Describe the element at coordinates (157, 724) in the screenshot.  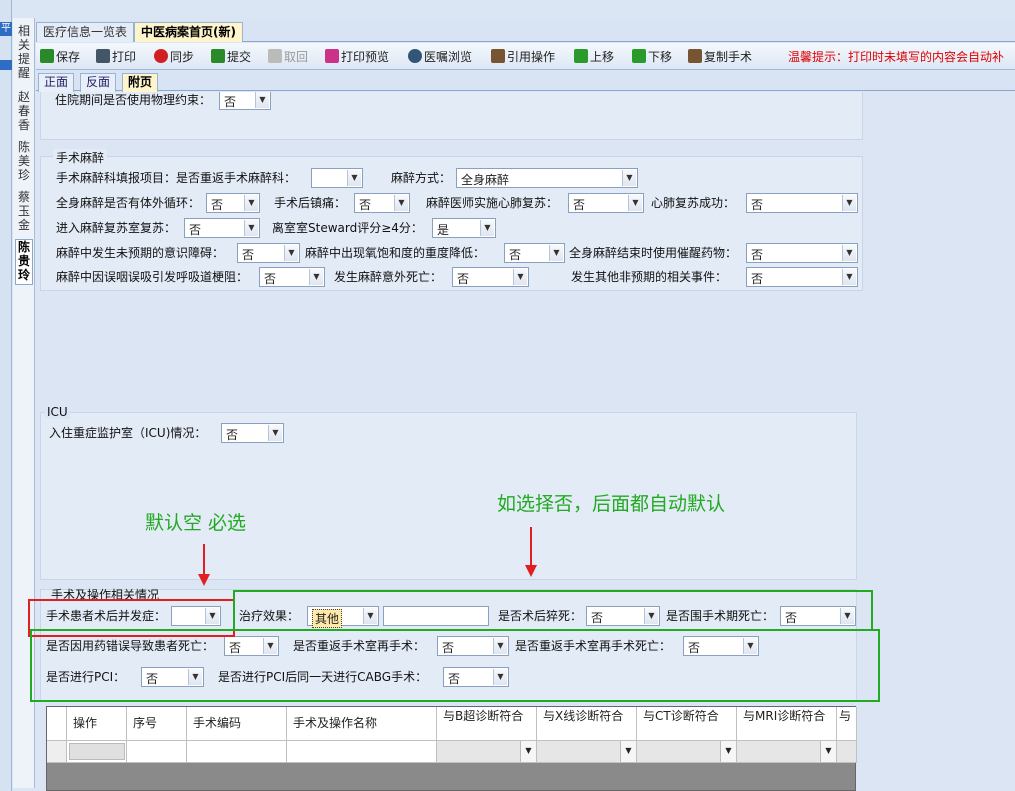
I see `col-seq: 序号` at that location.